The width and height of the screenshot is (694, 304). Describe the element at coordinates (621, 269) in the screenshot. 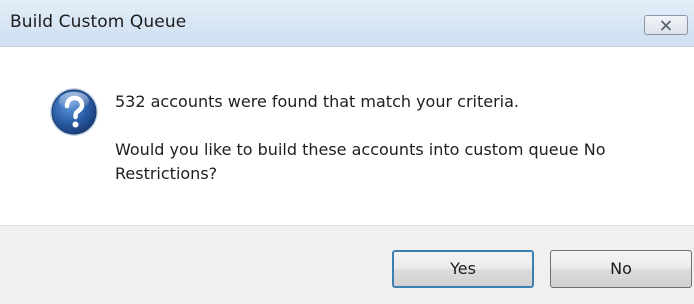

I see `no-button: No` at that location.